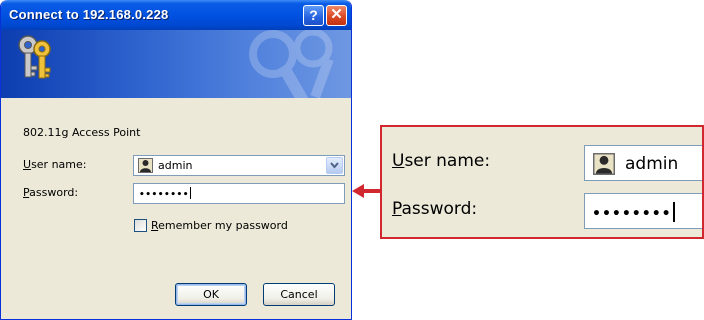 The width and height of the screenshot is (704, 320). What do you see at coordinates (299, 294) in the screenshot?
I see `cancel-button: Cancel` at bounding box center [299, 294].